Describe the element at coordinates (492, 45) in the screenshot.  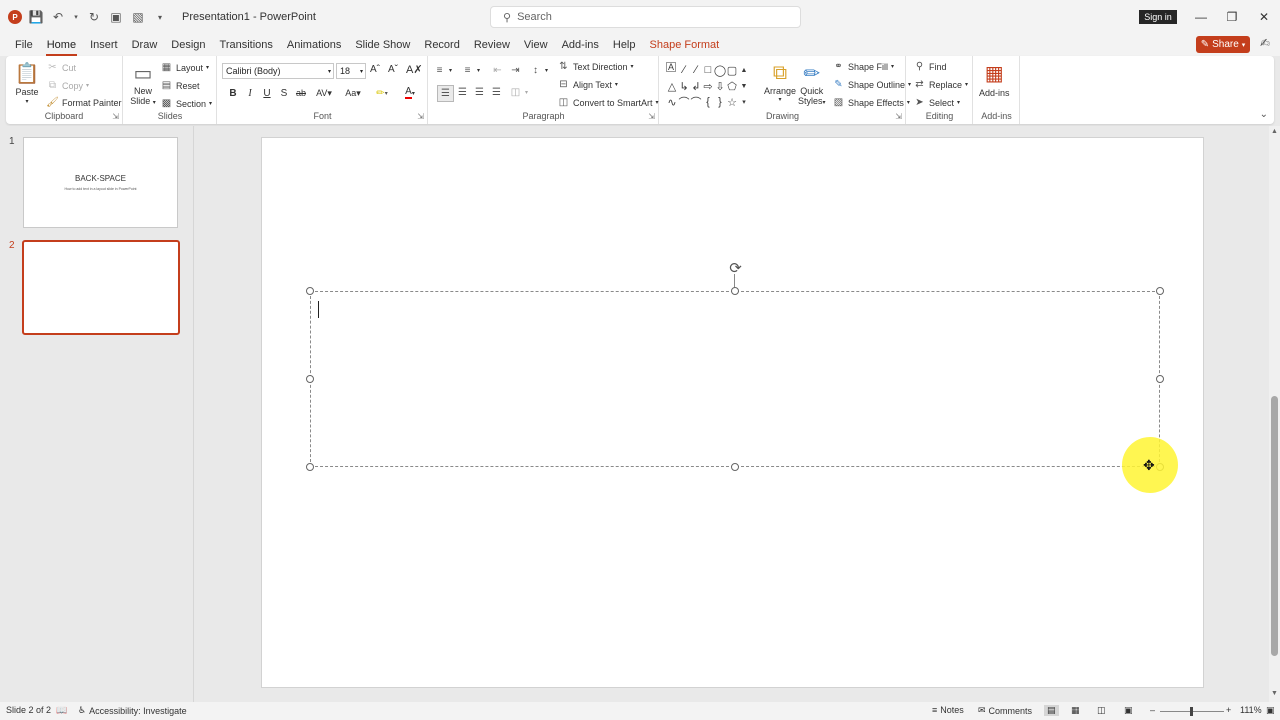
I see `tab-review: Review` at that location.